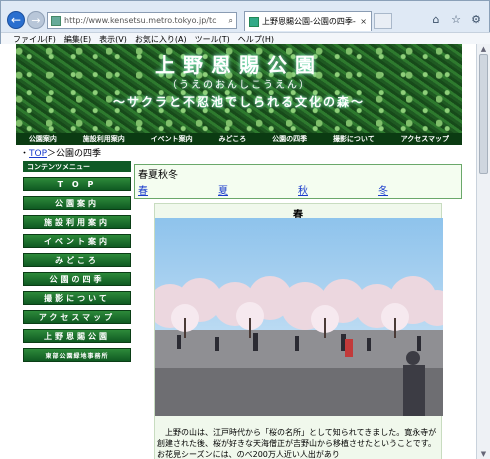  Describe the element at coordinates (483, 49) in the screenshot. I see `scroll-up-arrow-icon: ▲` at that location.